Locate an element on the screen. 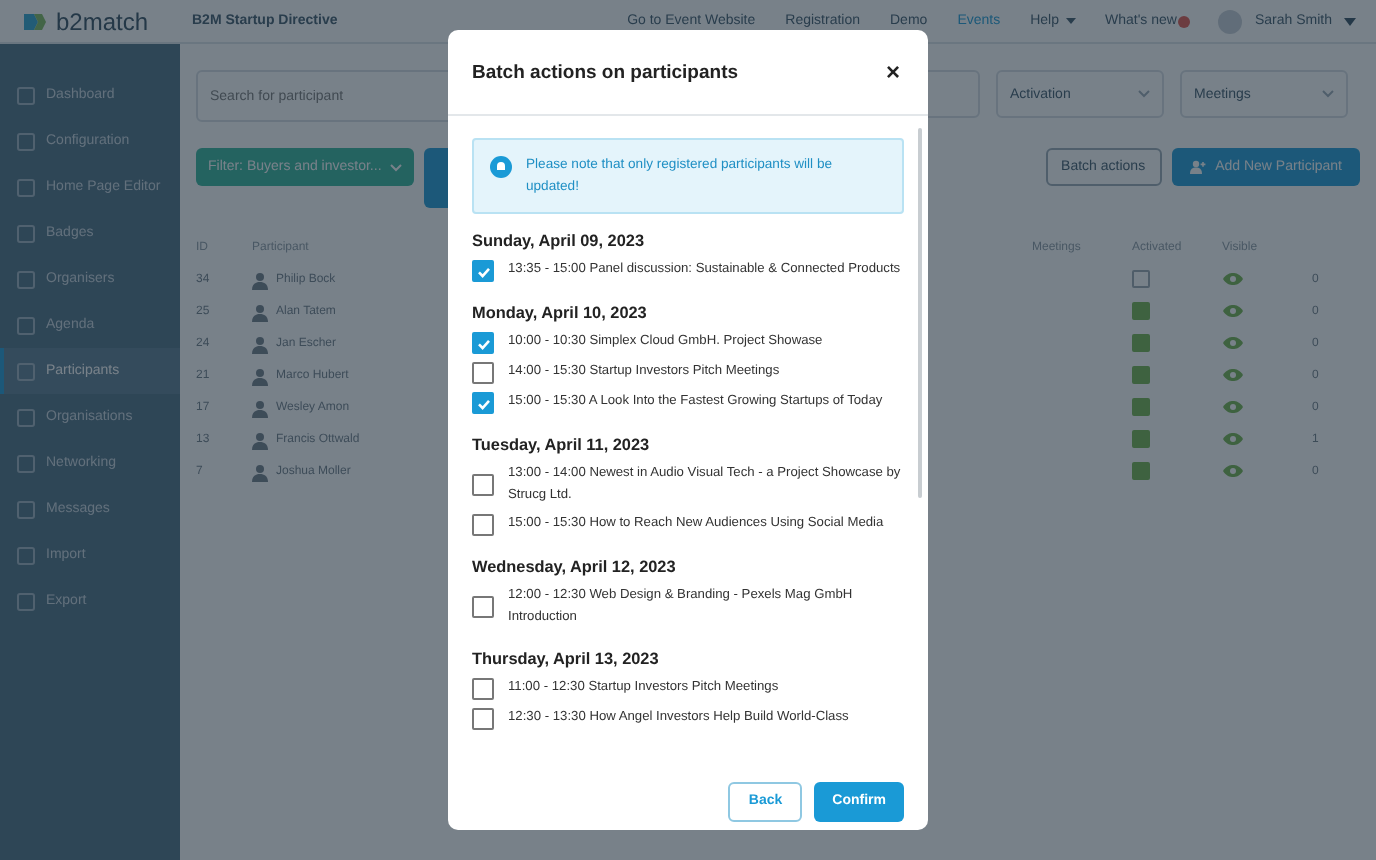  date-heading: Wednesday, April 12, 2023 is located at coordinates (575, 567).